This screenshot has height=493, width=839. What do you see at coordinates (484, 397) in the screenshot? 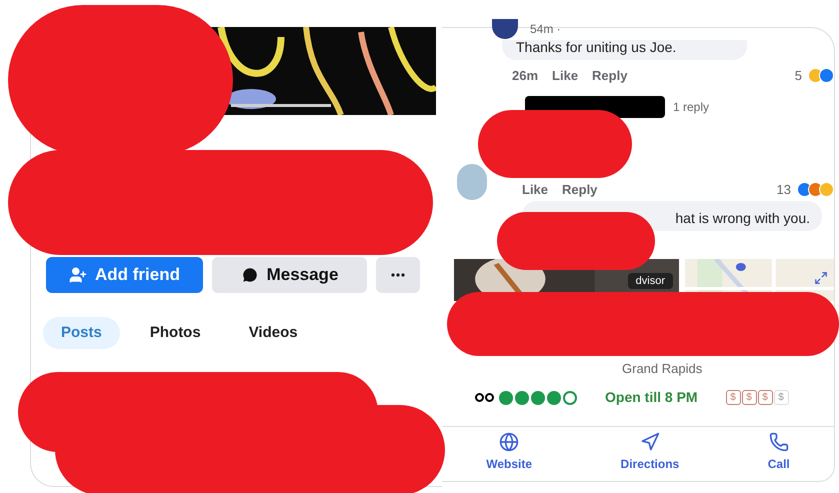
I see `owl-logo-icon` at bounding box center [484, 397].